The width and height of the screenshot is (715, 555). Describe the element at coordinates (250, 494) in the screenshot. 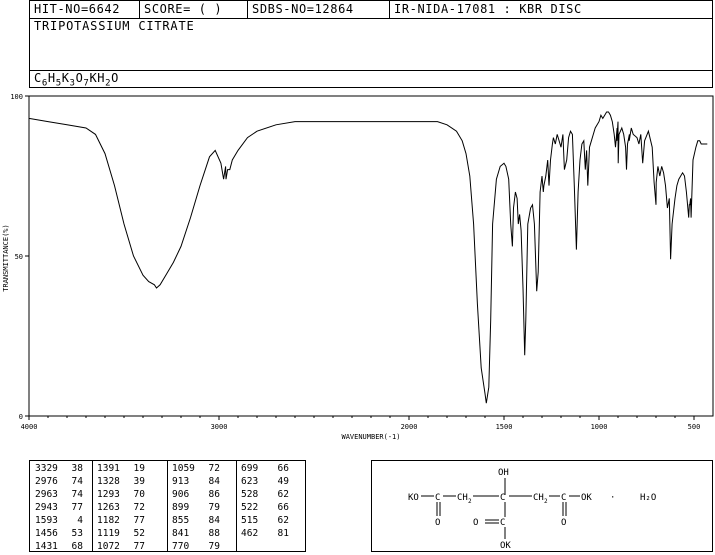

I see `peak-wavenumber: 528` at that location.